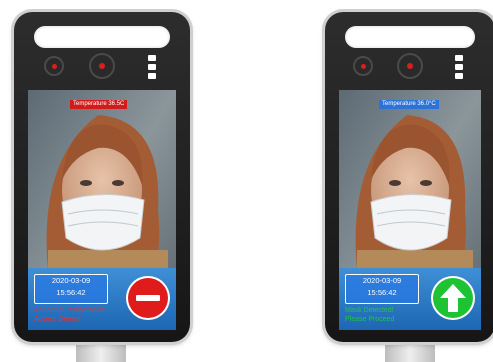 Image resolution: width=493 pixels, height=362 pixels. What do you see at coordinates (410, 351) in the screenshot?
I see `right-device-stand` at bounding box center [410, 351].